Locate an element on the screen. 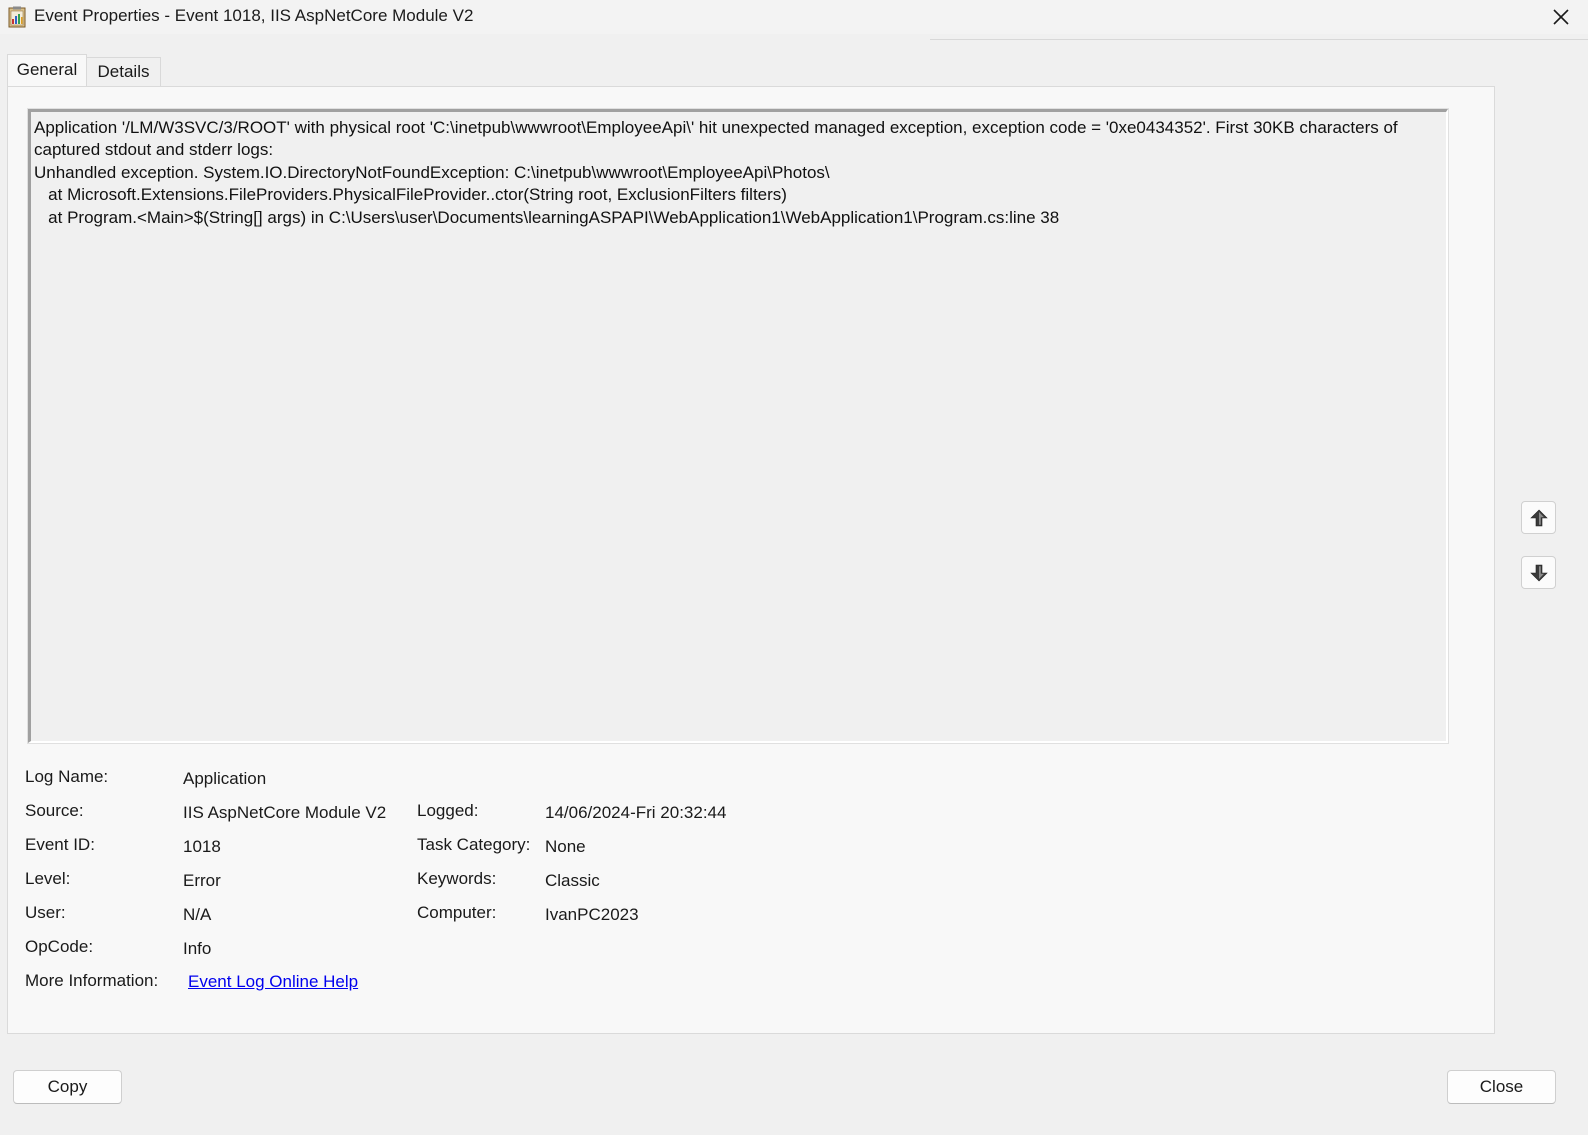 This screenshot has height=1135, width=1588. event-id-label: Event ID: is located at coordinates (60, 844).